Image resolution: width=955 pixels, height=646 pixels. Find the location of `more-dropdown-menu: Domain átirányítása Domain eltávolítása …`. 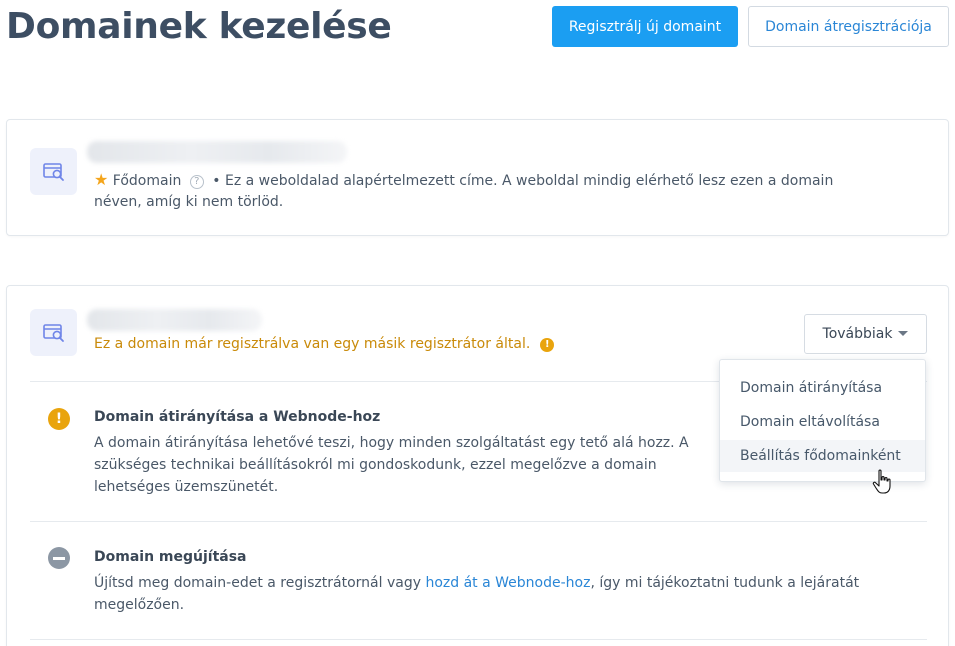

more-dropdown-menu: Domain átirányítása Domain eltávolítása … is located at coordinates (822, 420).